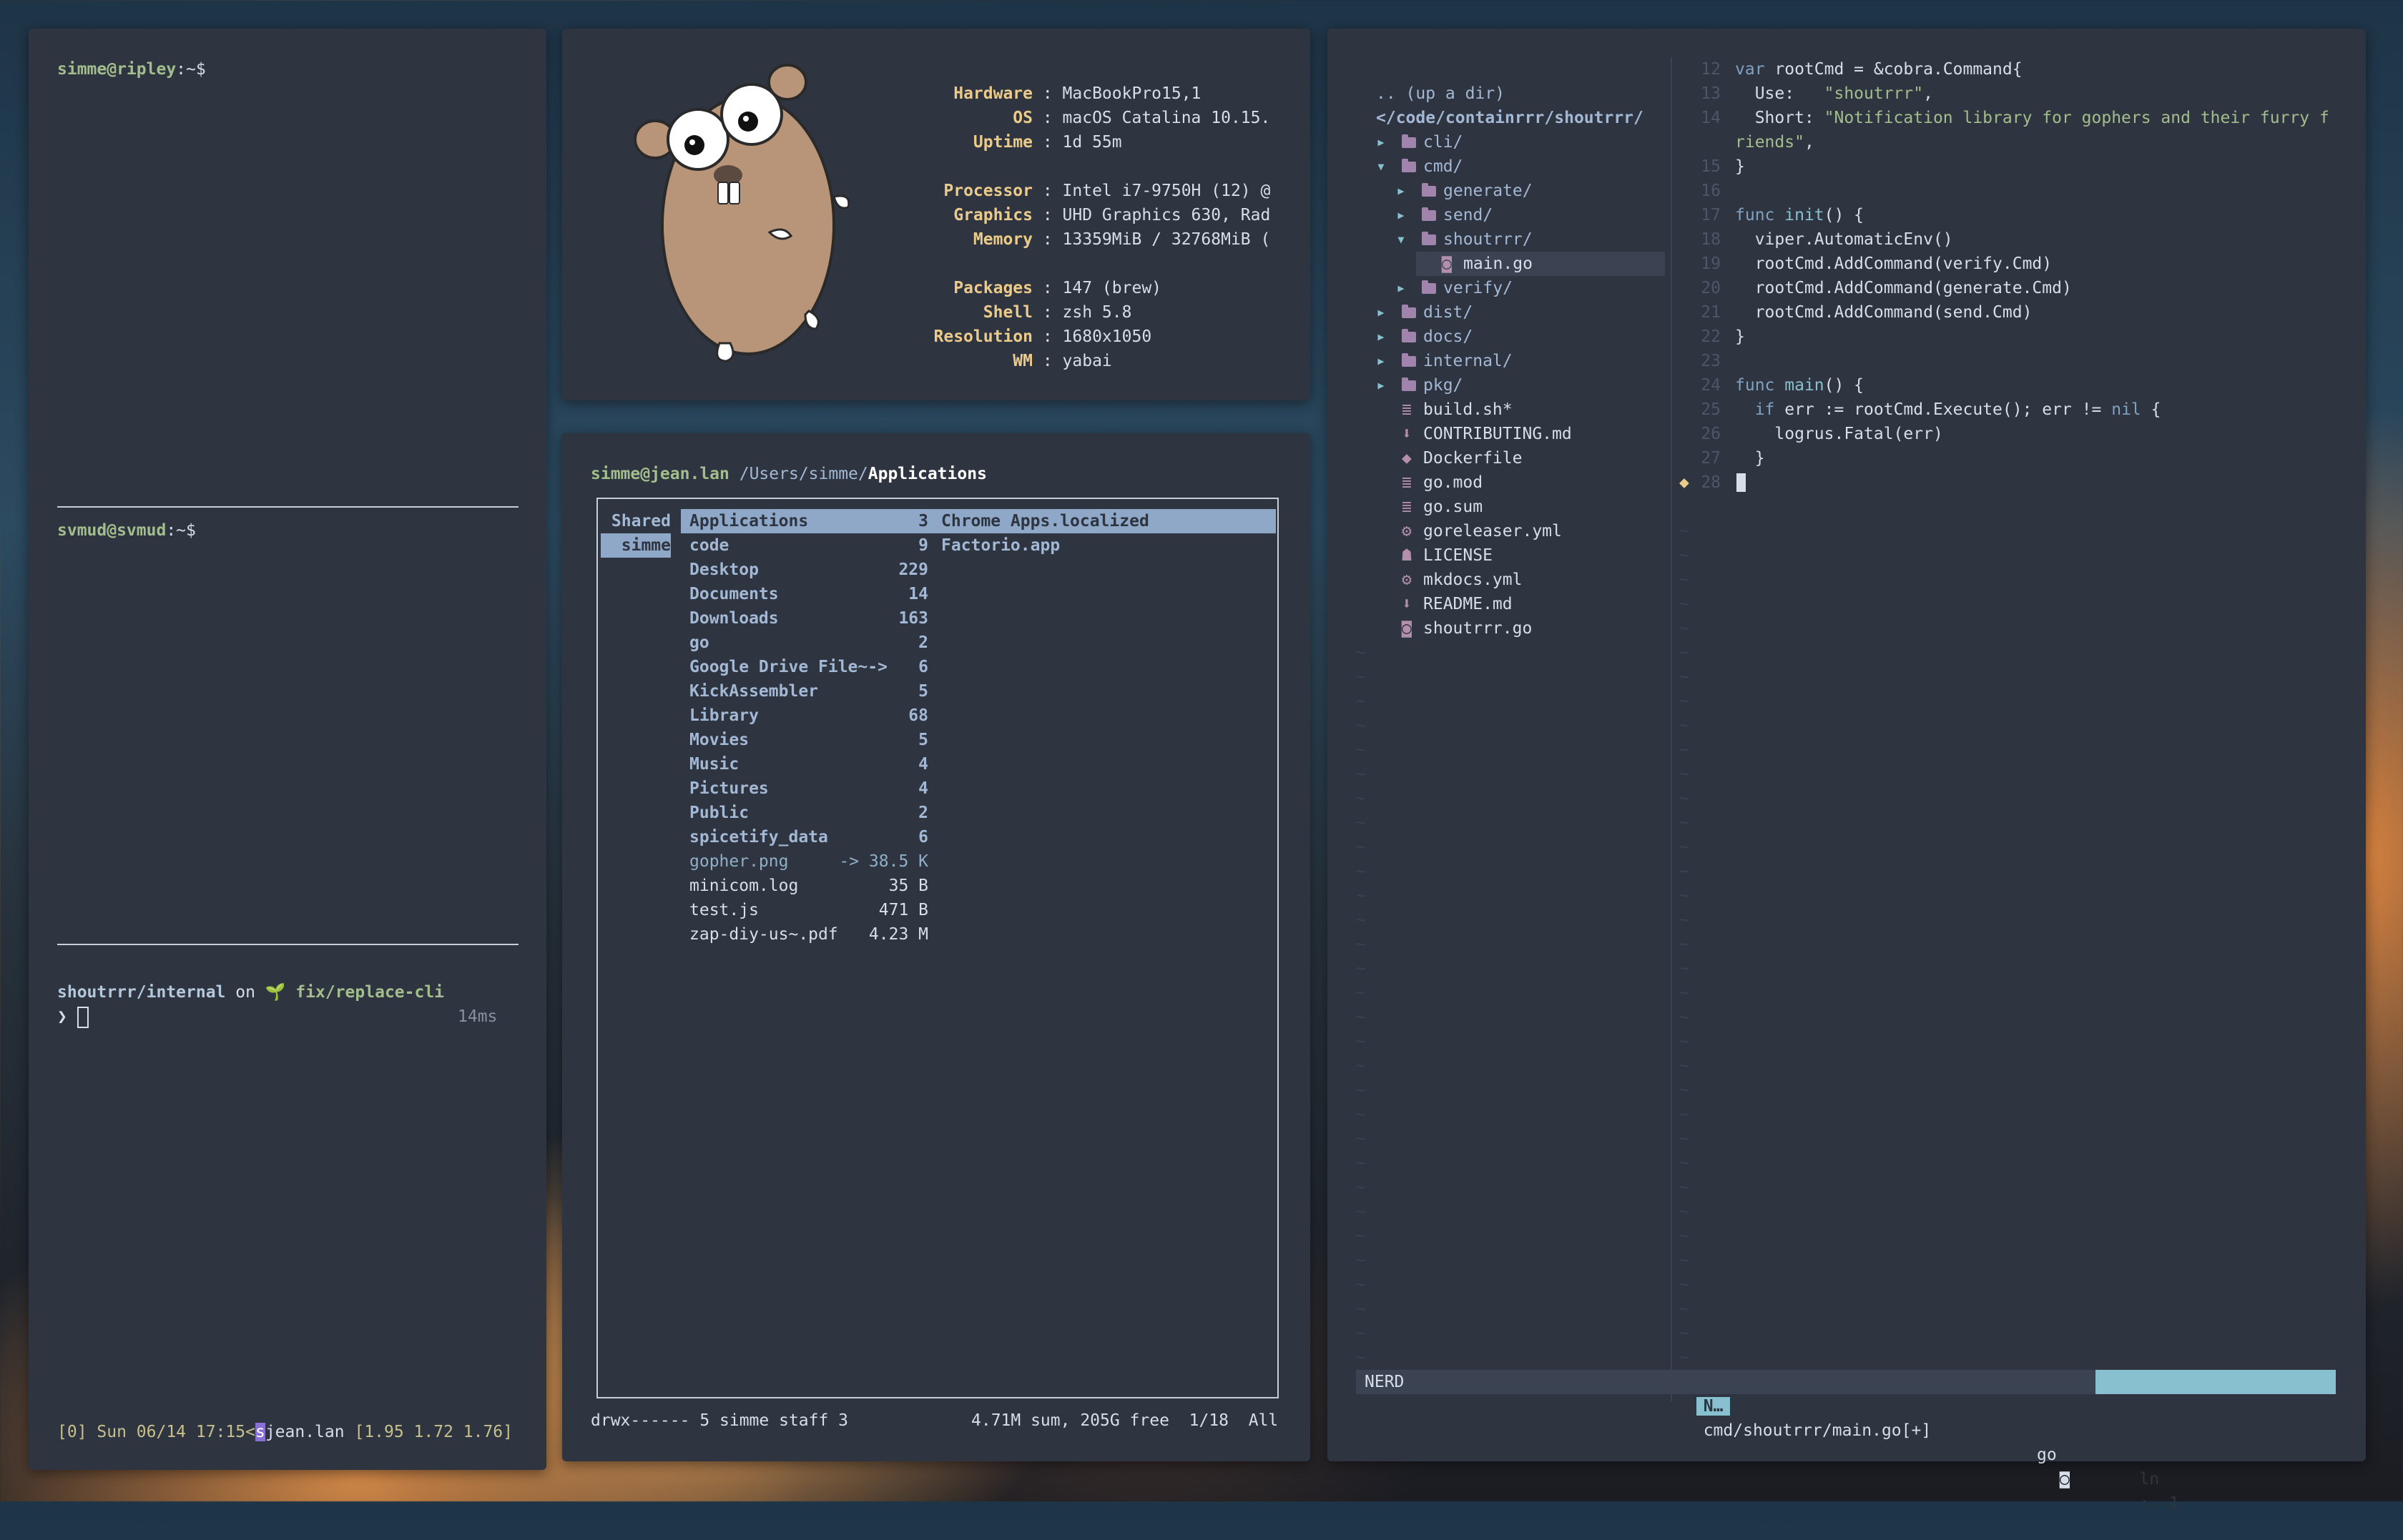  I want to click on file-name: cmd/shoutrrr/main.go[+], so click(1817, 1431).